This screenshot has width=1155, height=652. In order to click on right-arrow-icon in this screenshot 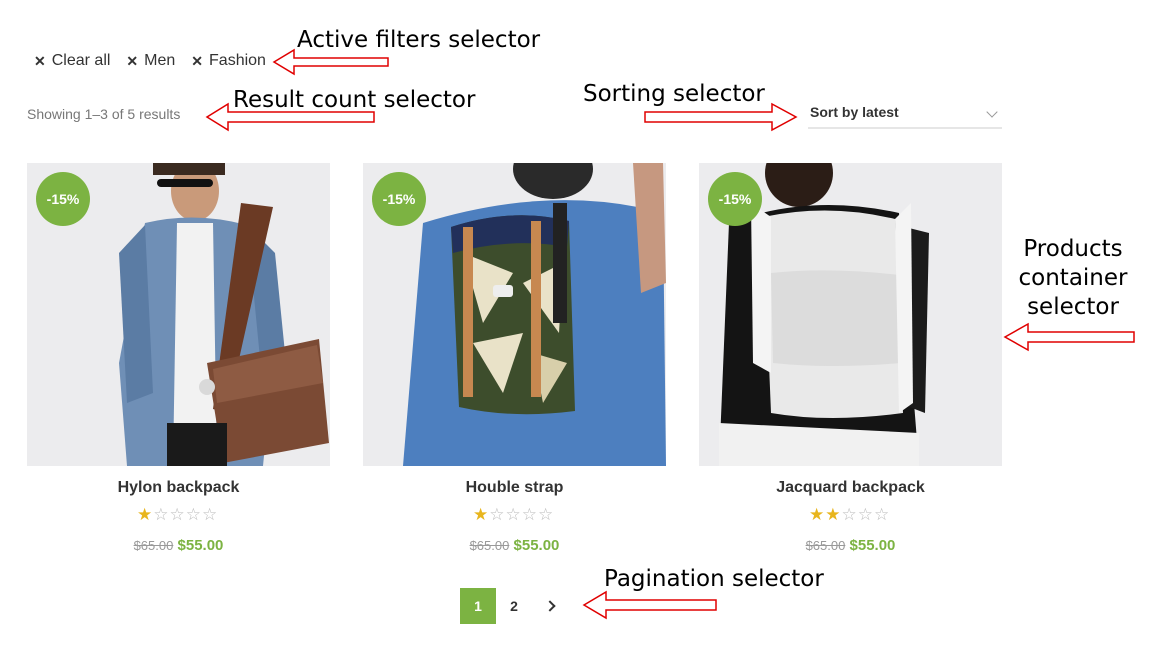, I will do `click(721, 117)`.